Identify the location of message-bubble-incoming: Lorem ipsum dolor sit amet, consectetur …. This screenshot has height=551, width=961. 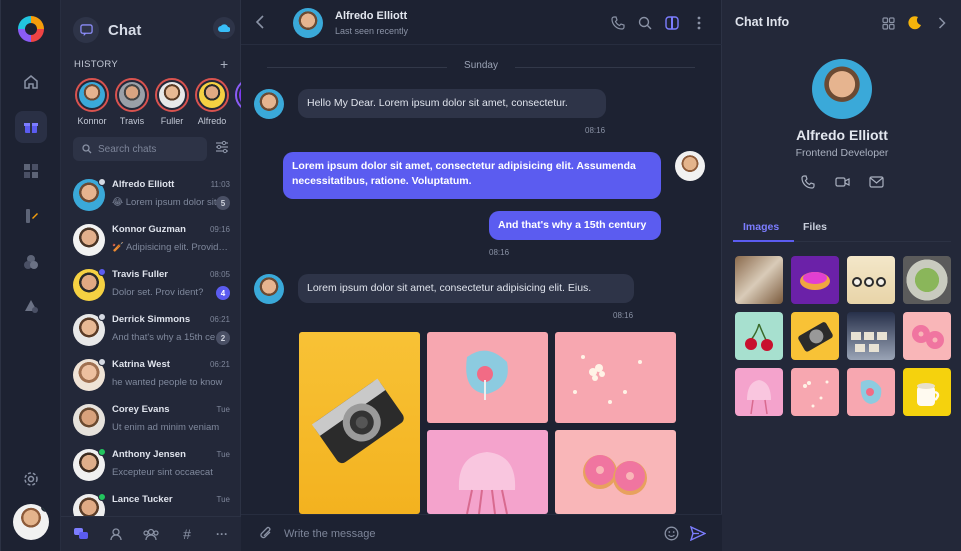
(466, 288).